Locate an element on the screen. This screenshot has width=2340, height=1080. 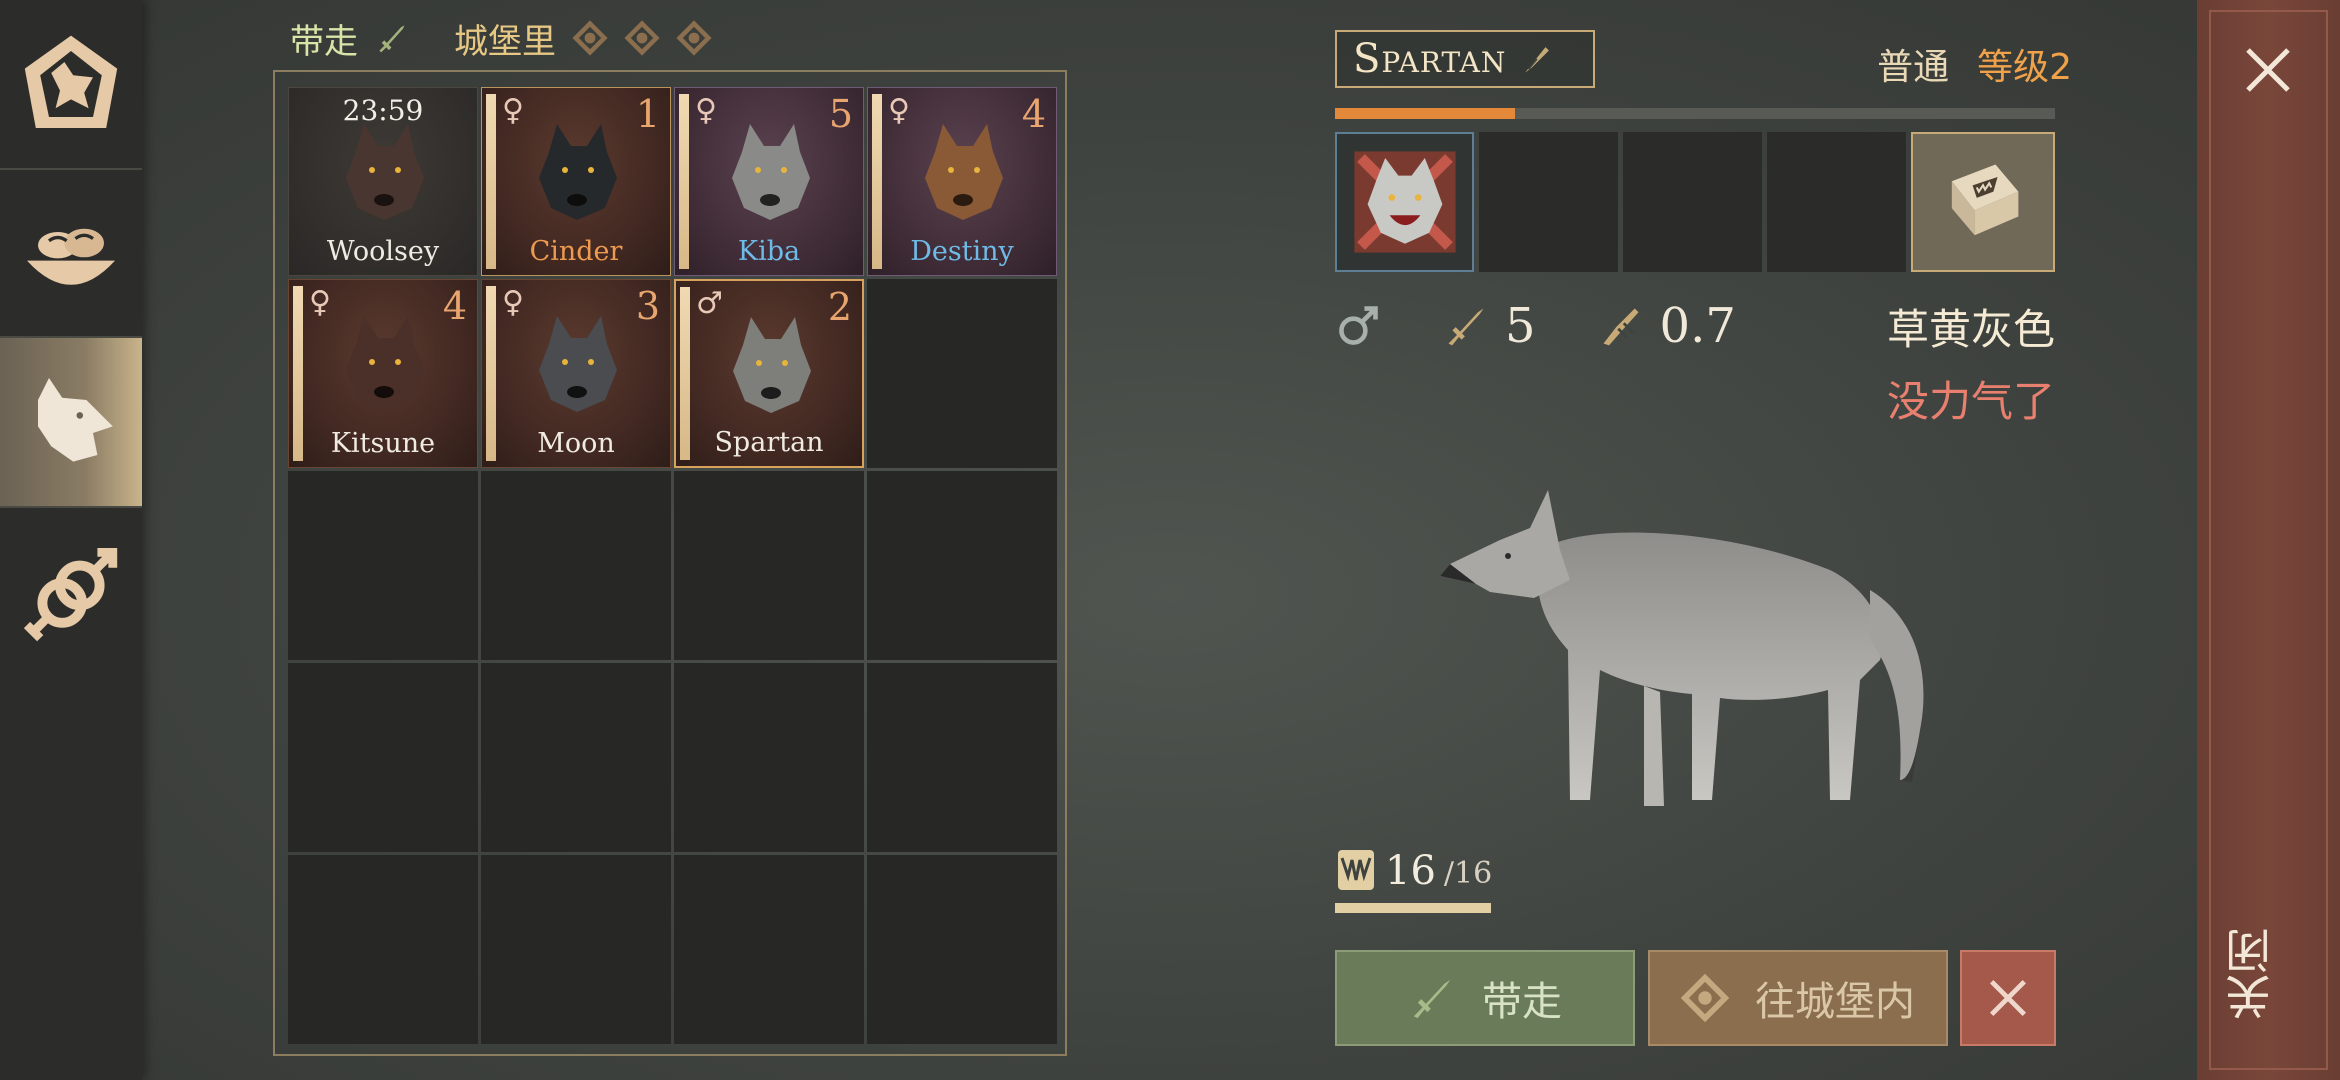
close-panel-strip is located at coordinates (2268, 540).